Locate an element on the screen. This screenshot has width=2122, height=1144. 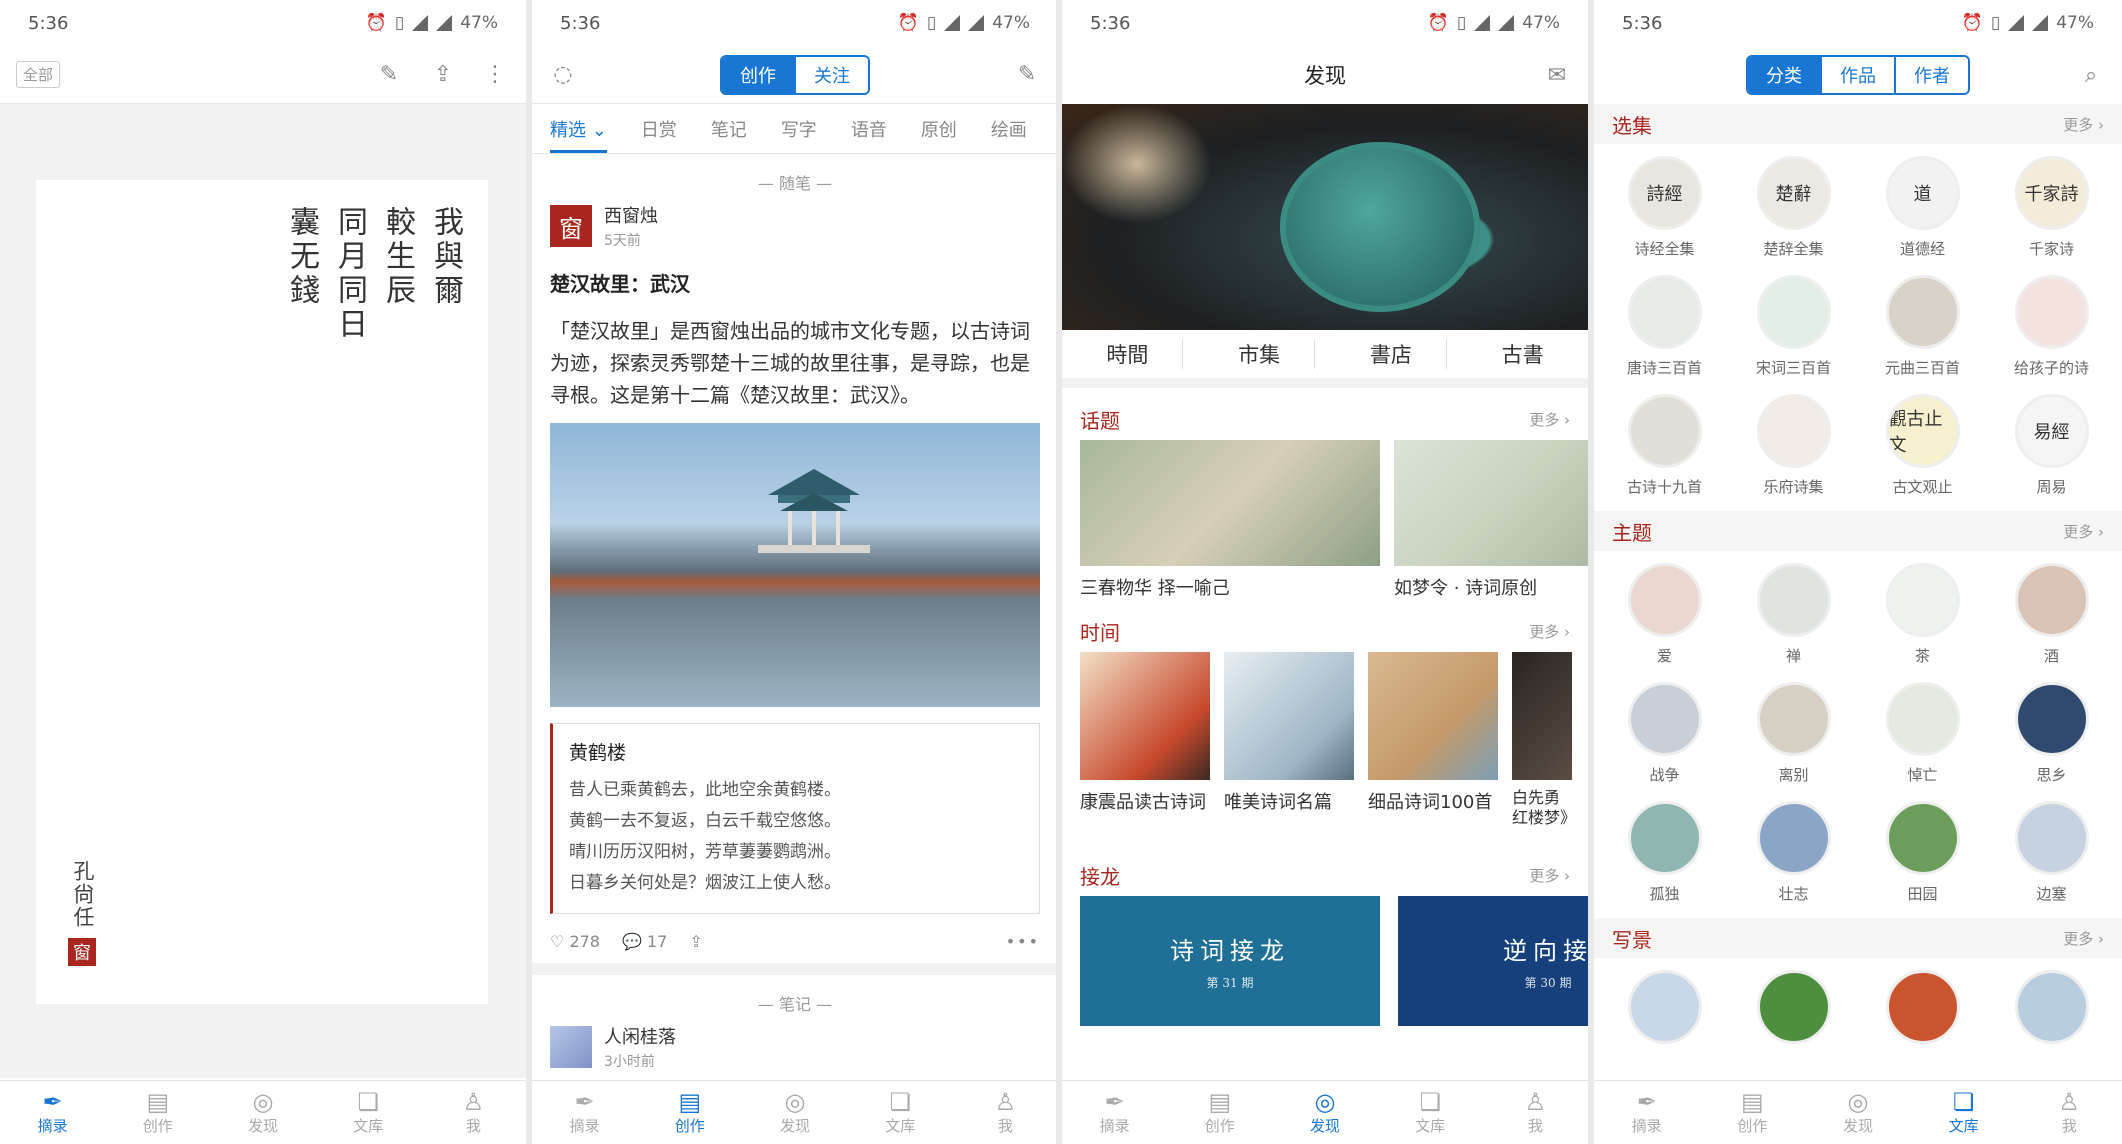
collection-item: 壮志 is located at coordinates (1793, 852).